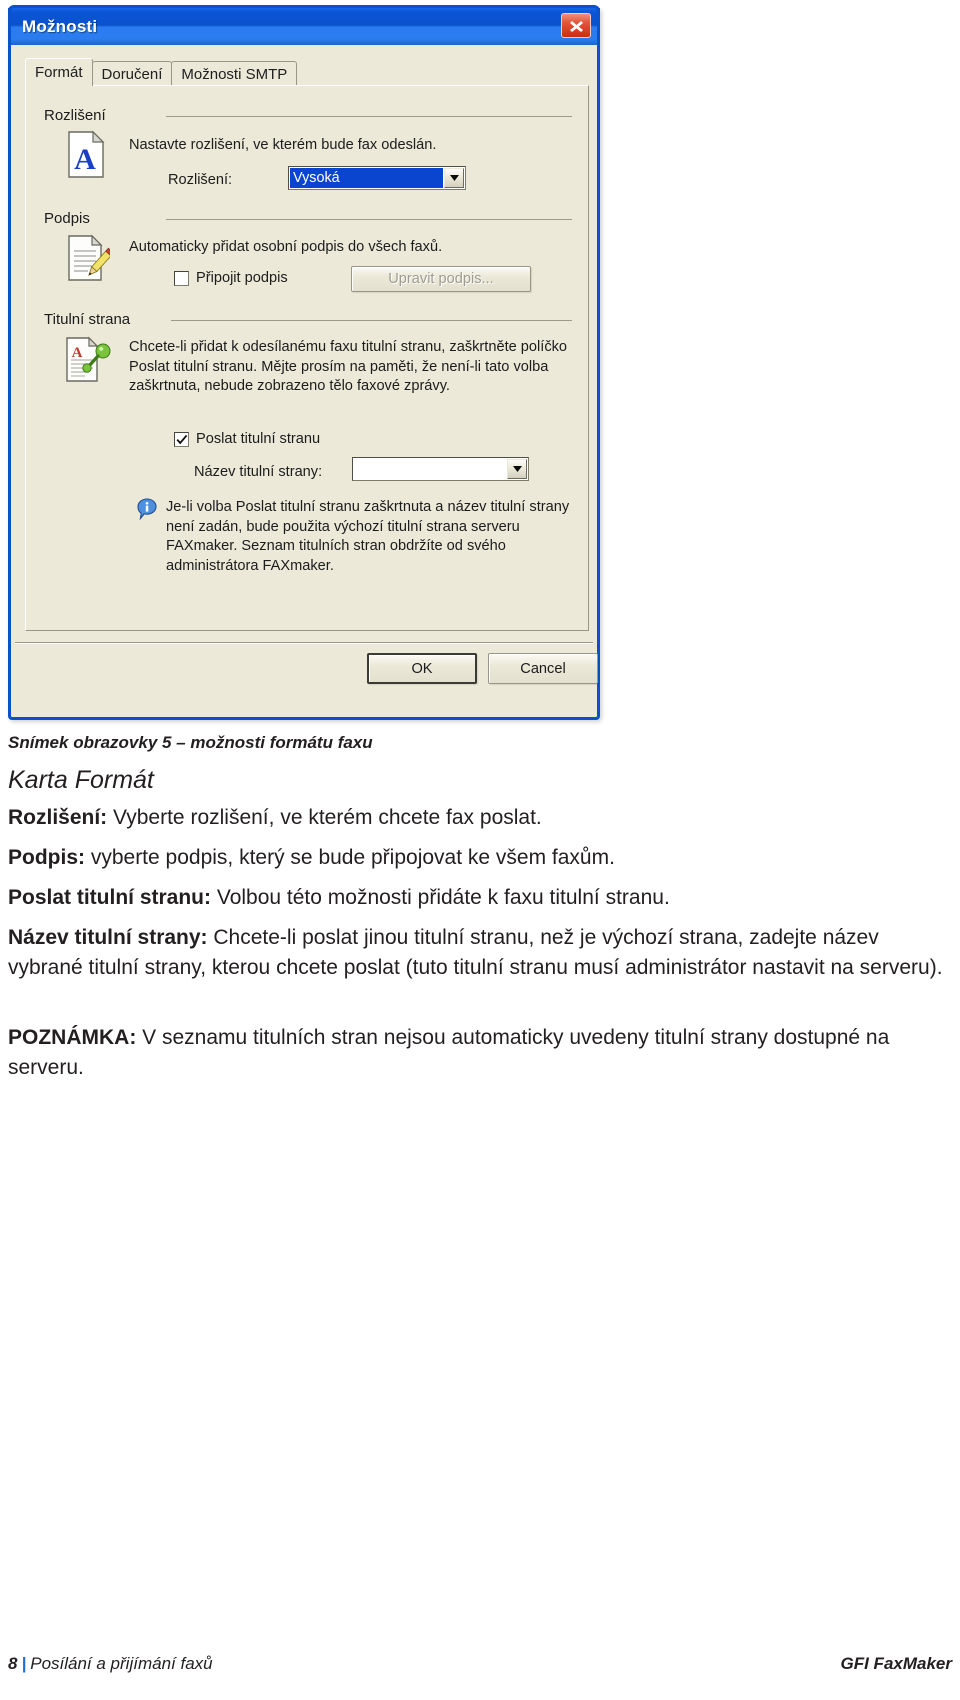 The height and width of the screenshot is (1700, 960). What do you see at coordinates (181, 439) in the screenshot?
I see `send-coverpage-checkbox` at bounding box center [181, 439].